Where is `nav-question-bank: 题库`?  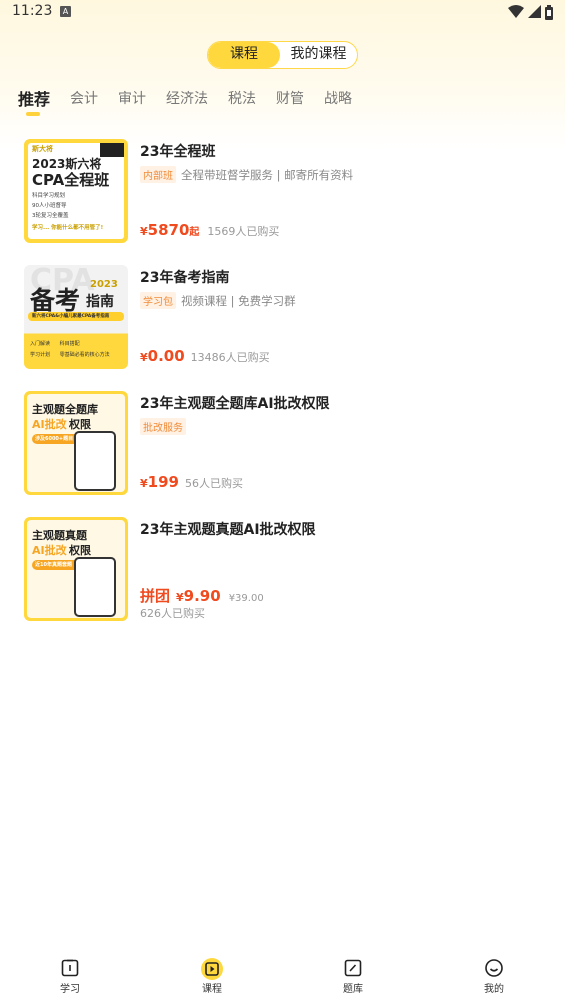 nav-question-bank: 题库 is located at coordinates (353, 976).